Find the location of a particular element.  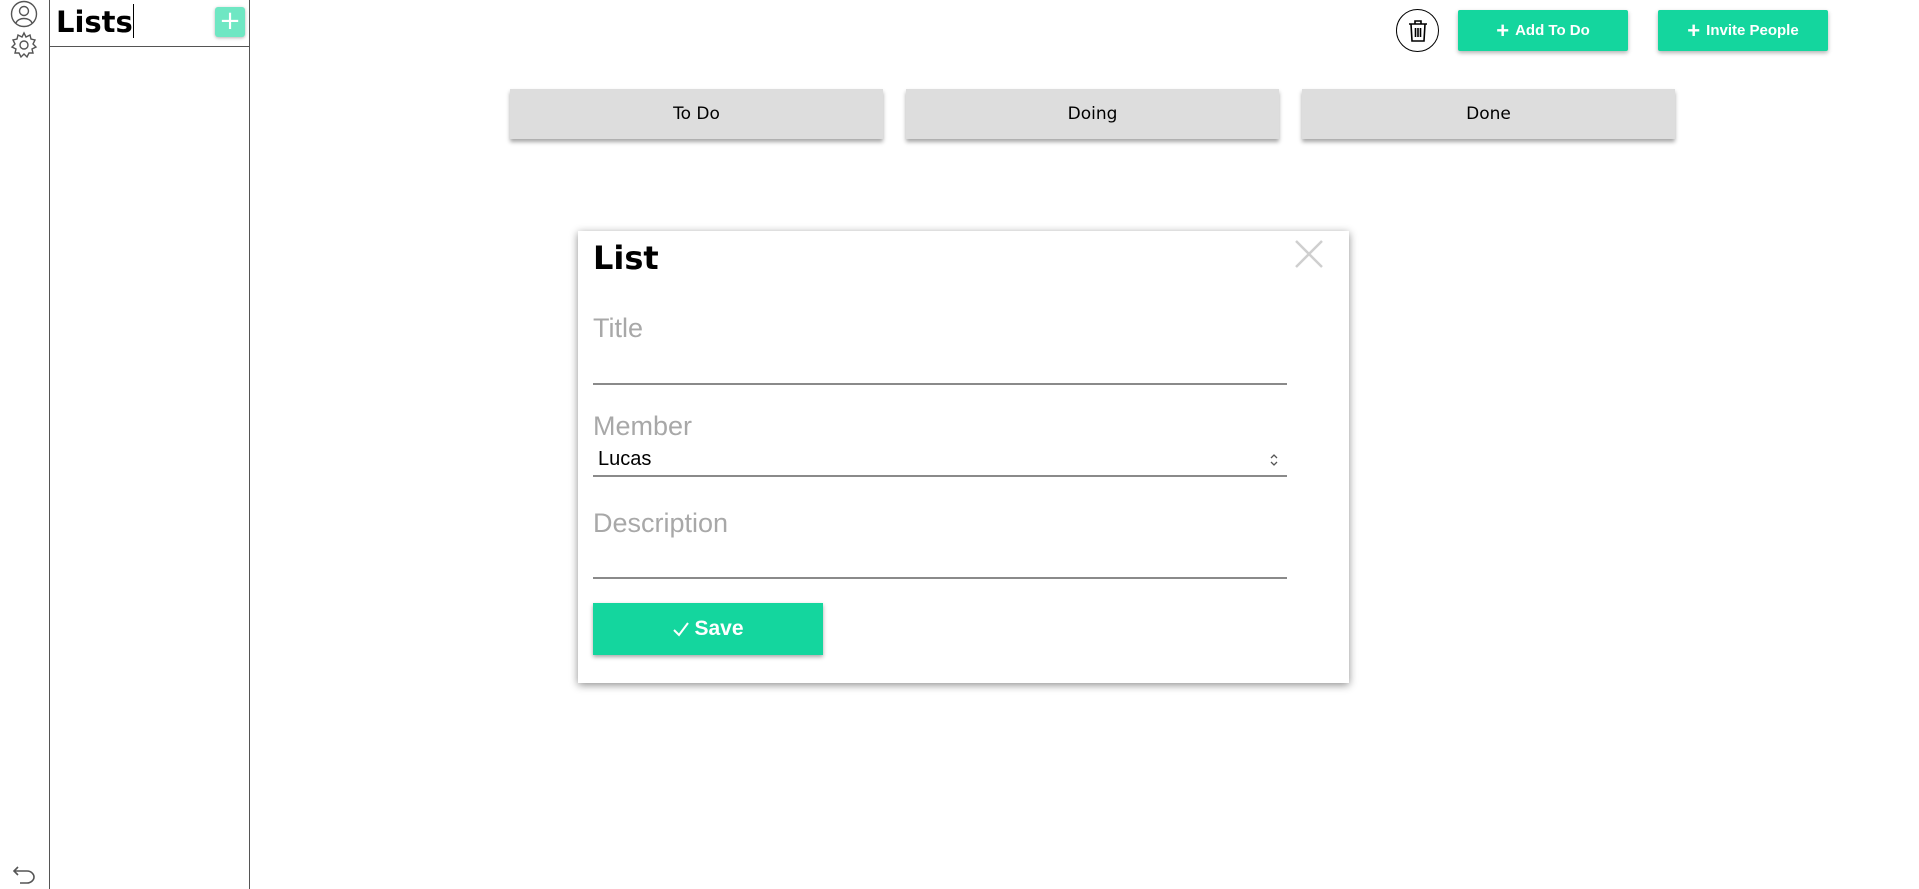

save-button: Save is located at coordinates (708, 629).